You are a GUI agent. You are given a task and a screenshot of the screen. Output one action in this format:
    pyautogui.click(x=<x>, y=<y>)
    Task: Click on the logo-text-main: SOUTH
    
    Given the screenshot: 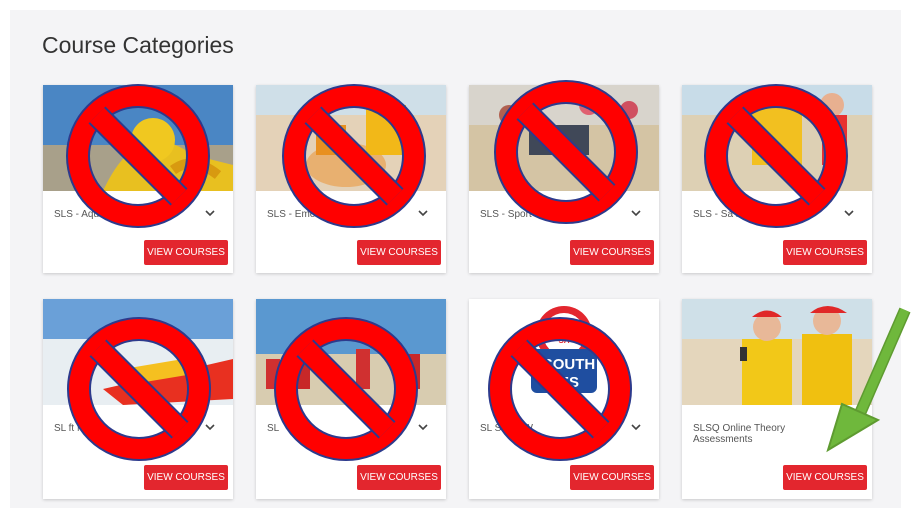 What is the action you would take?
    pyautogui.click(x=569, y=364)
    